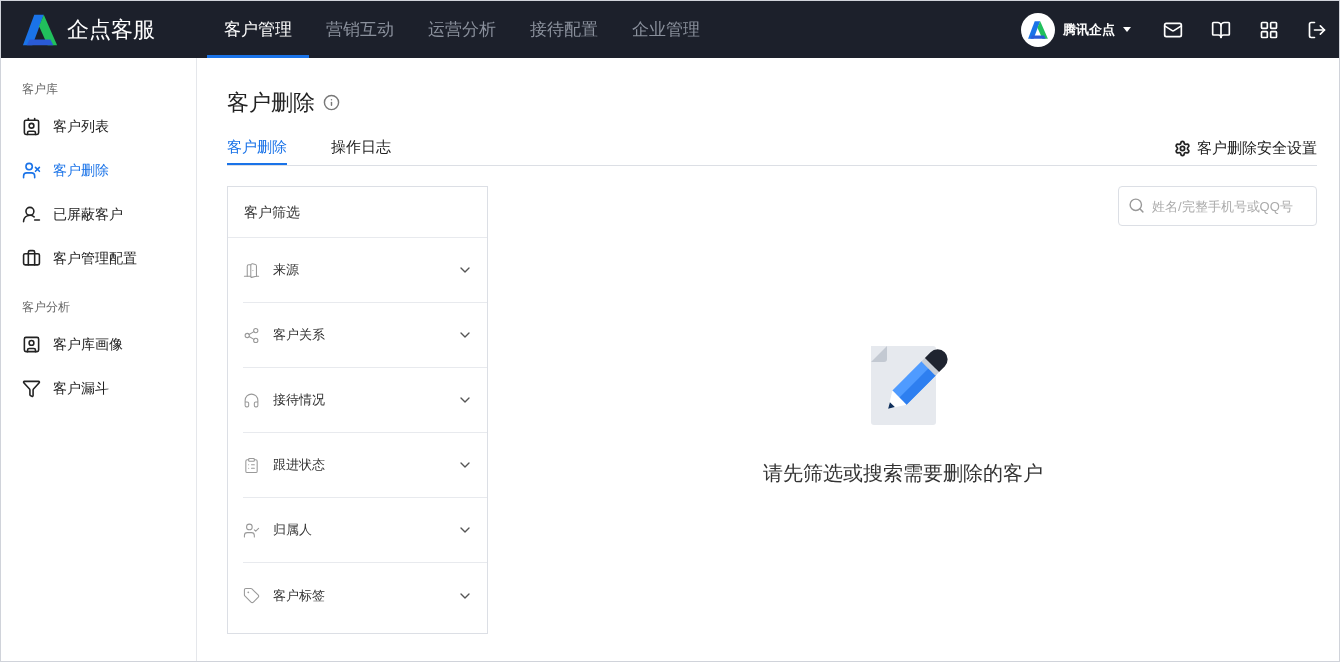 The image size is (1340, 662). Describe the element at coordinates (31, 344) in the screenshot. I see `portrait-icon` at that location.